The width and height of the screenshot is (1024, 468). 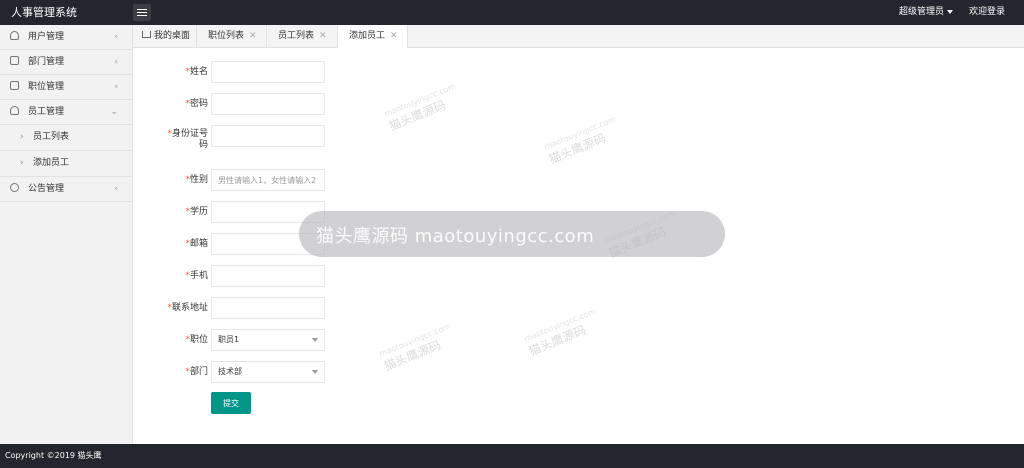 I want to click on sidebar-item-users: 用户管理 ‹, so click(x=66, y=37).